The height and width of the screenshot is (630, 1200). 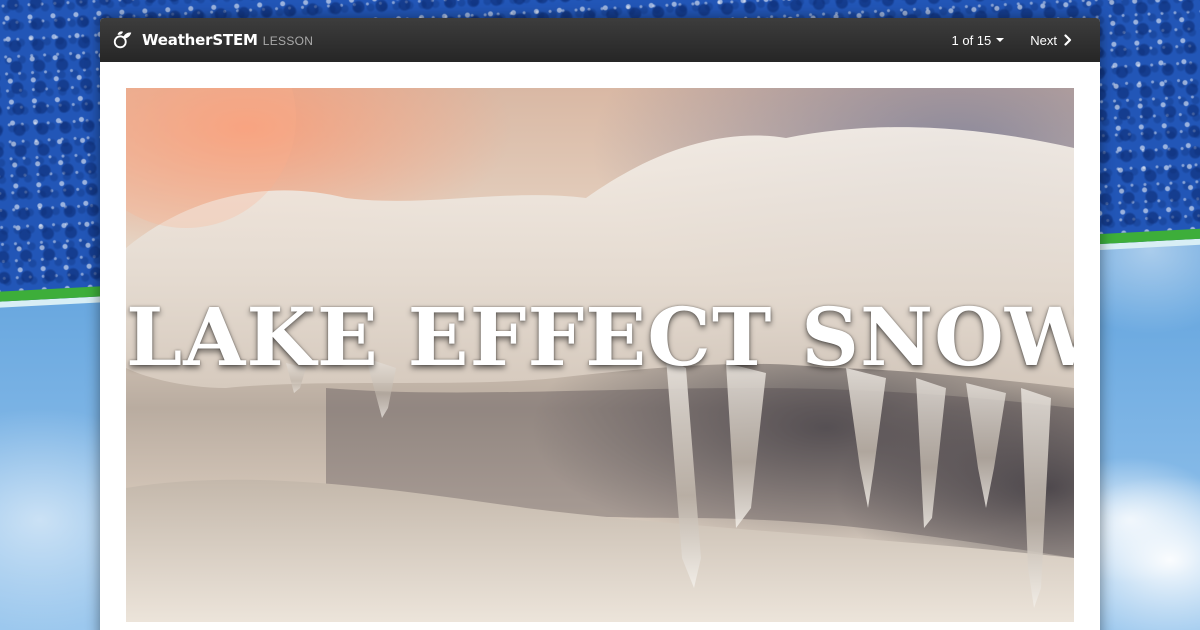 I want to click on lesson-header-bar: WeatherSTEM LESSON 1 of 15 Next, so click(x=600, y=40).